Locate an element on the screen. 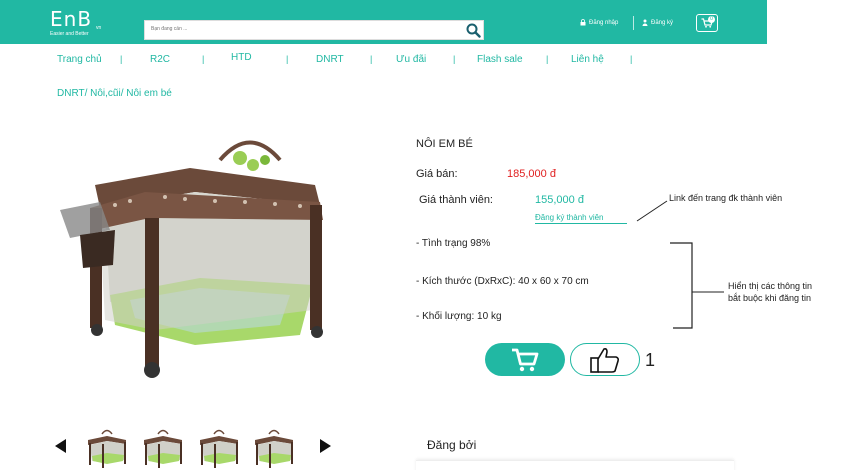  annotation-info-line1: Hiển thị các thông tin is located at coordinates (770, 286).